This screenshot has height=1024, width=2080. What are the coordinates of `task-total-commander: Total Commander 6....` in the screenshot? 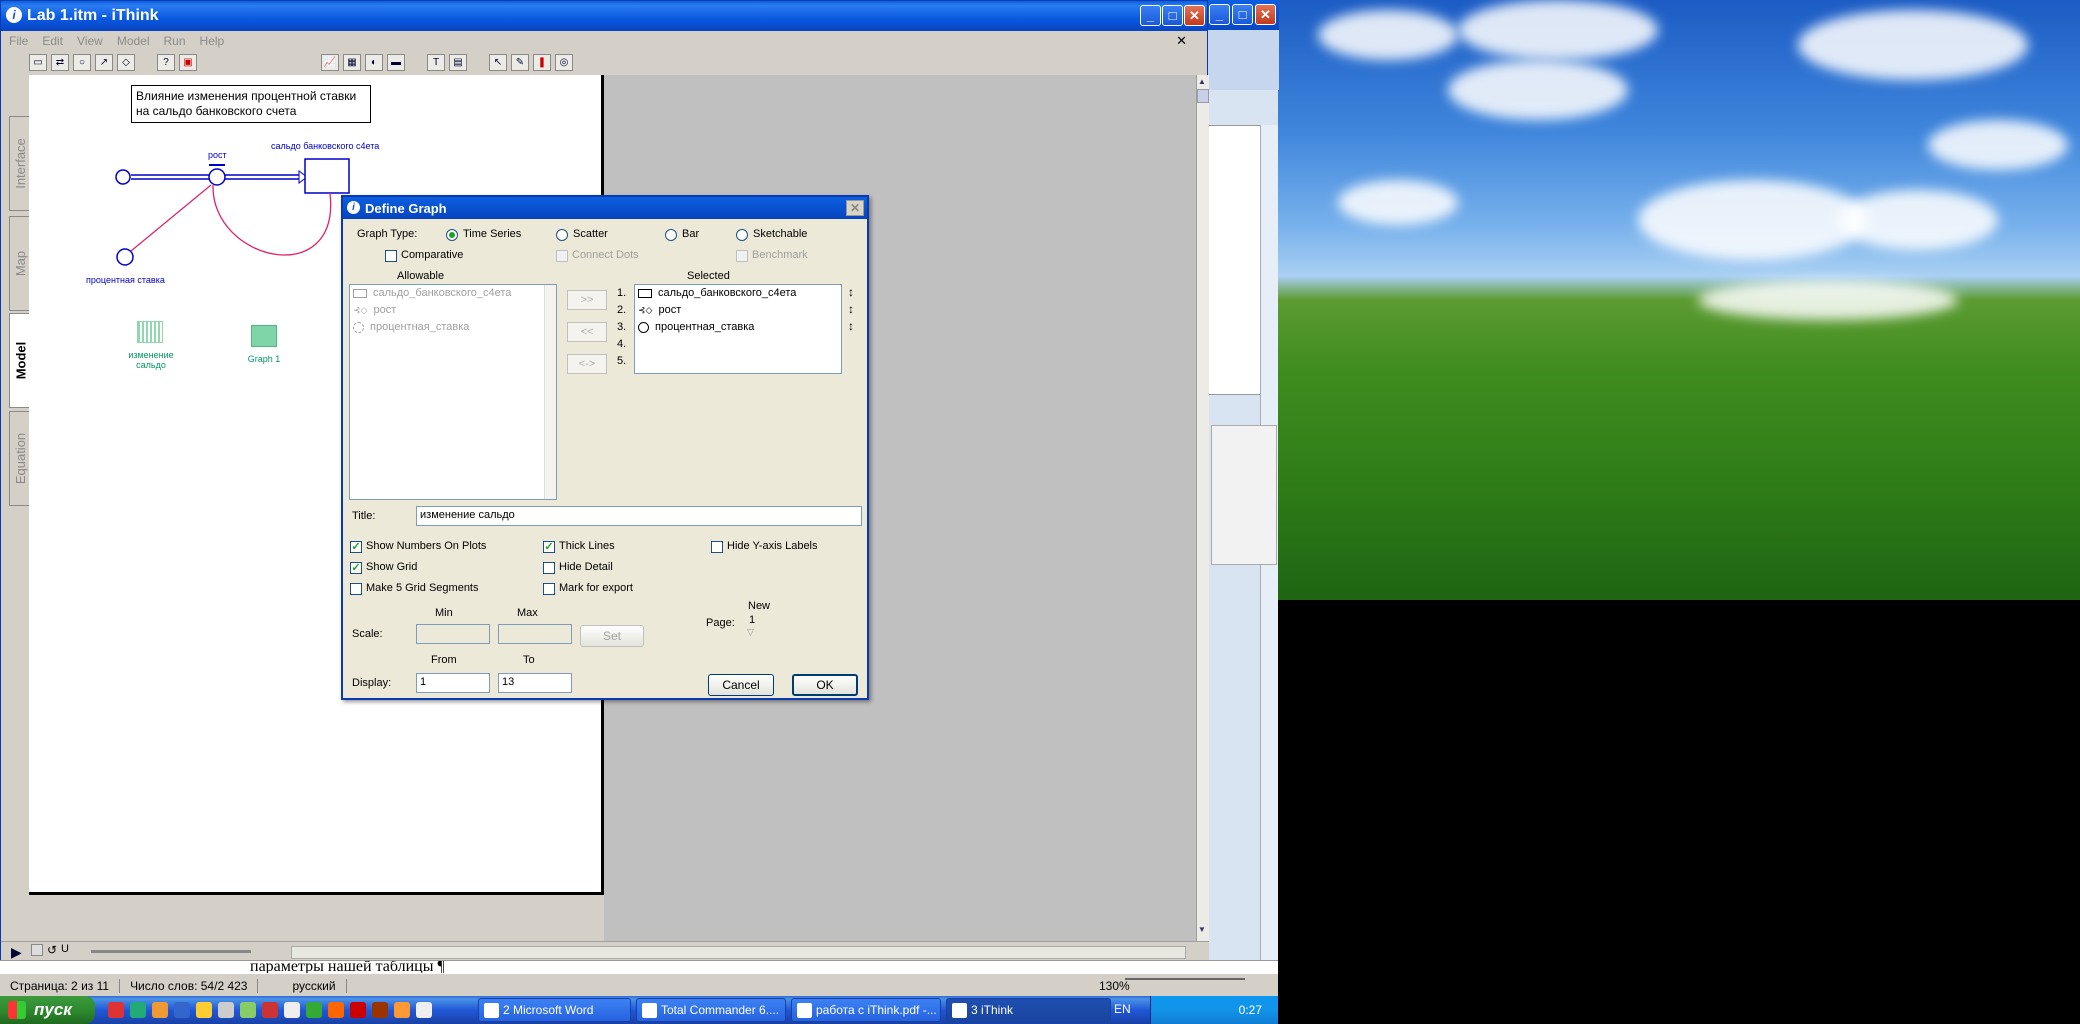 It's located at (711, 1010).